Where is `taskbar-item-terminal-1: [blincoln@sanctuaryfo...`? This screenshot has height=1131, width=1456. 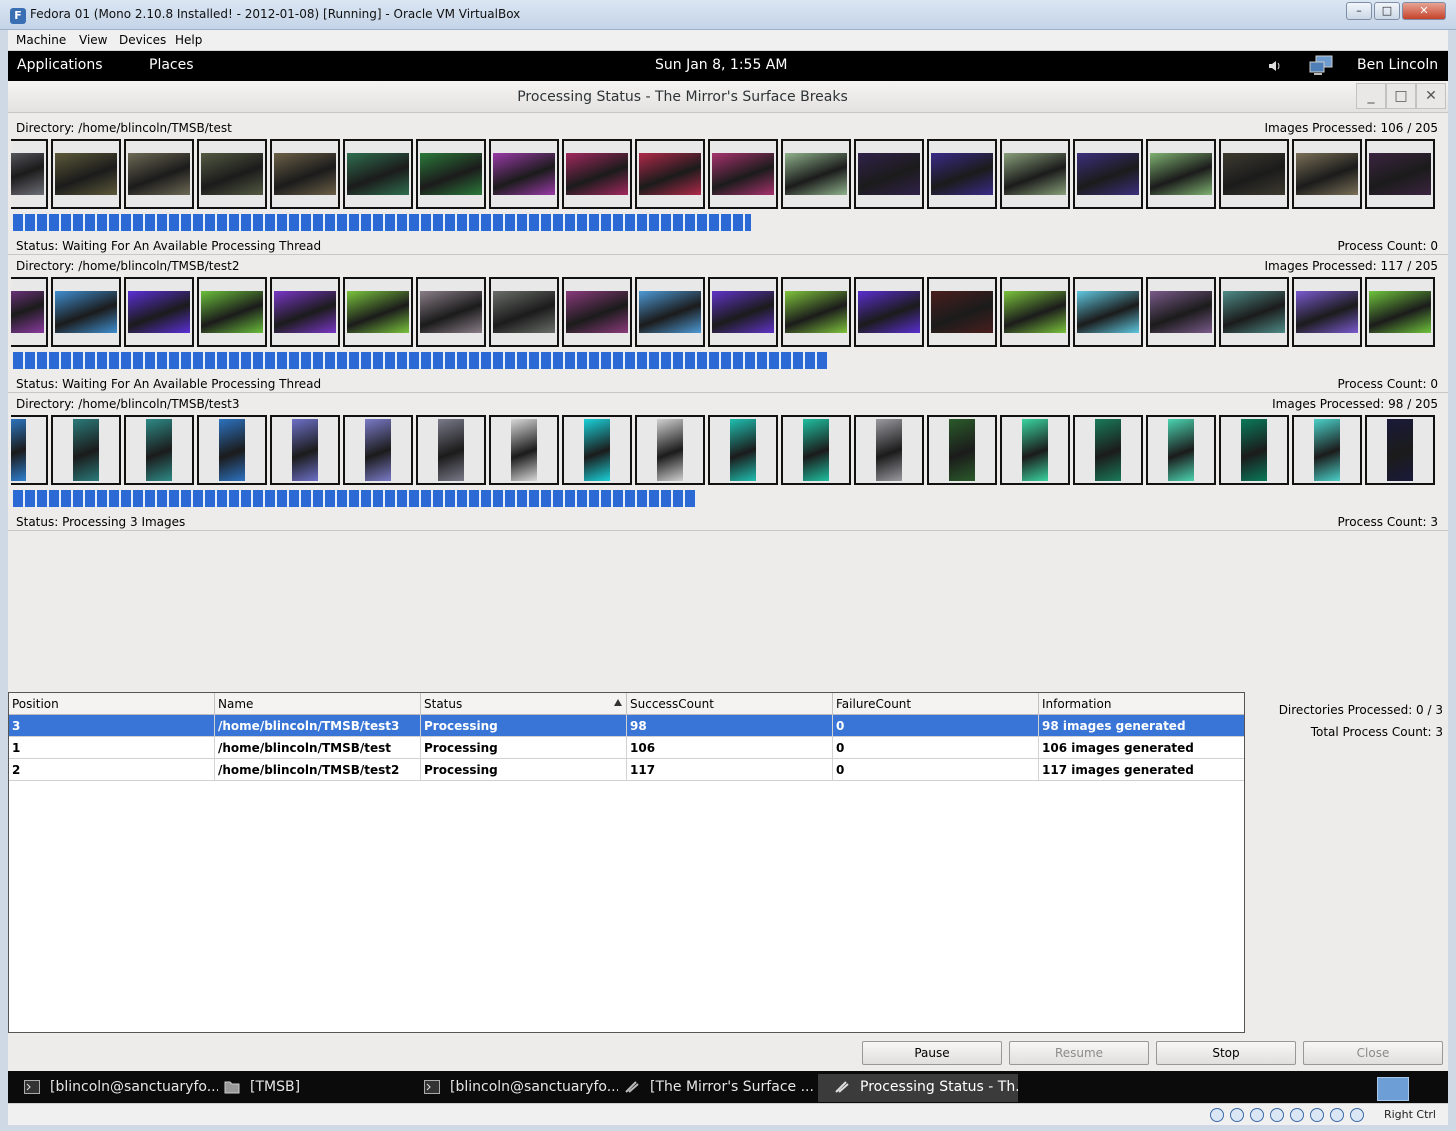 taskbar-item-terminal-1: [blincoln@sanctuaryfo... is located at coordinates (113, 1088).